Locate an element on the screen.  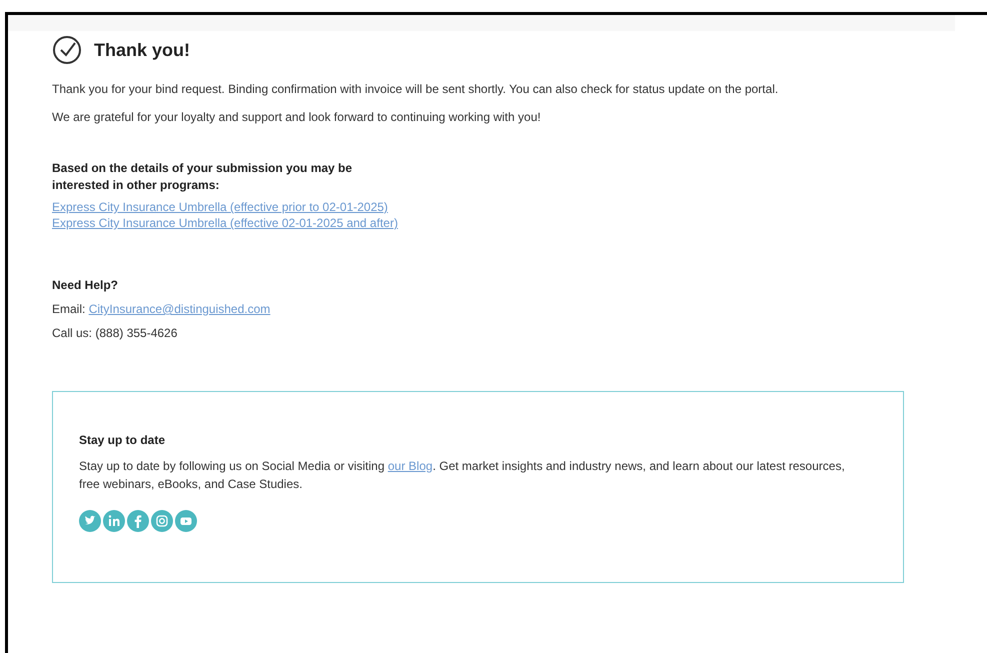
email-link: CityInsurance@distinguished.com is located at coordinates (179, 309).